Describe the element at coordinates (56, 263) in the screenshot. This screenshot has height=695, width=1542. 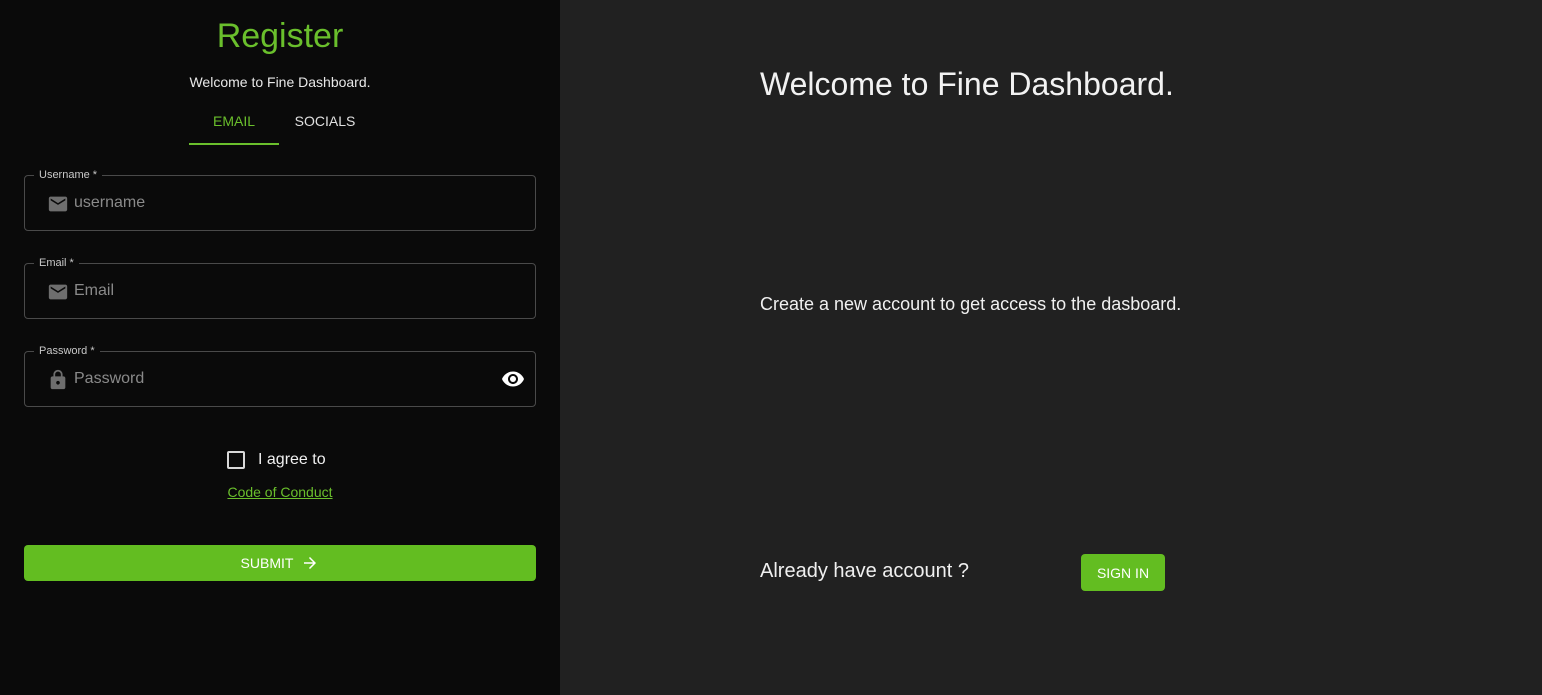
I see `email-label: Email *` at that location.